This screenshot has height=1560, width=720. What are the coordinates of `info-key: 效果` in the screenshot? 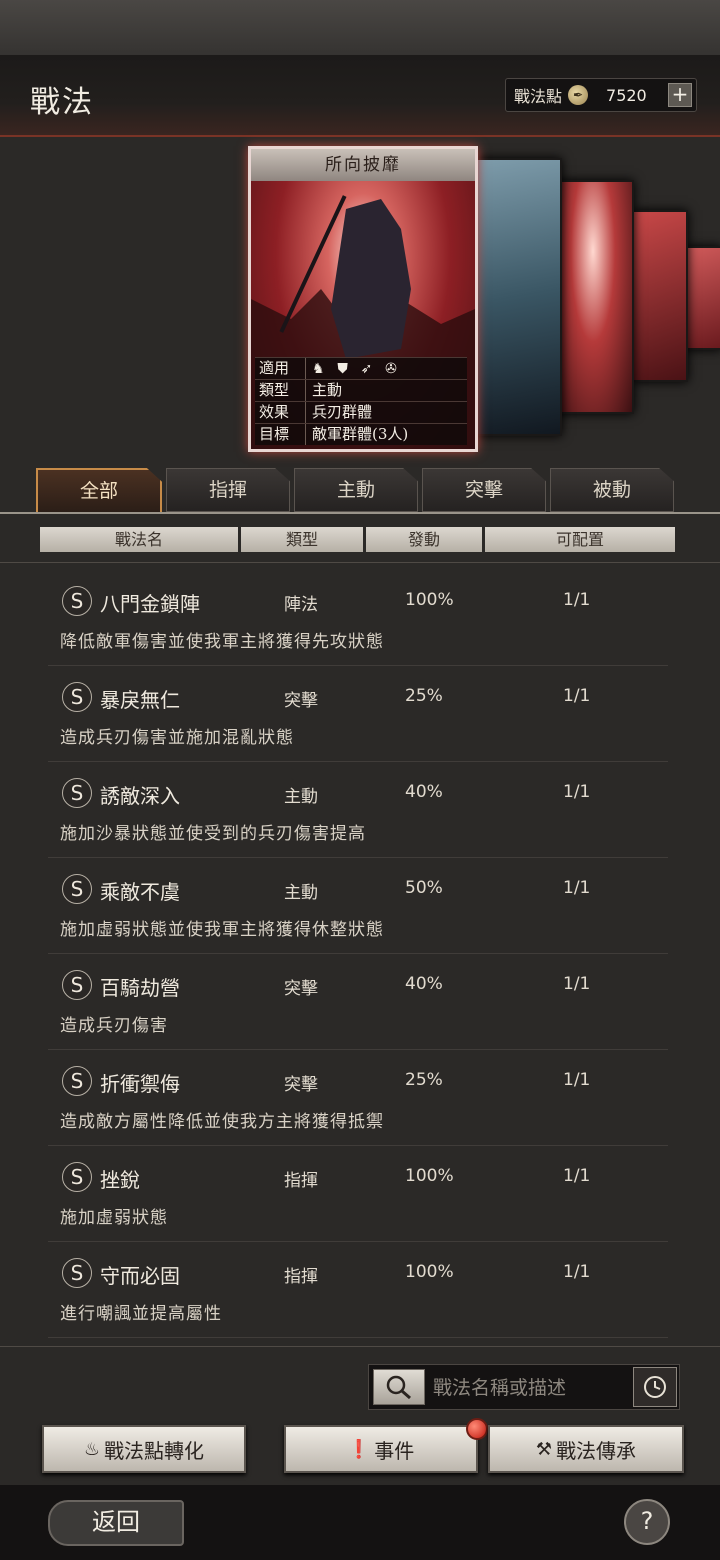 It's located at (280, 412).